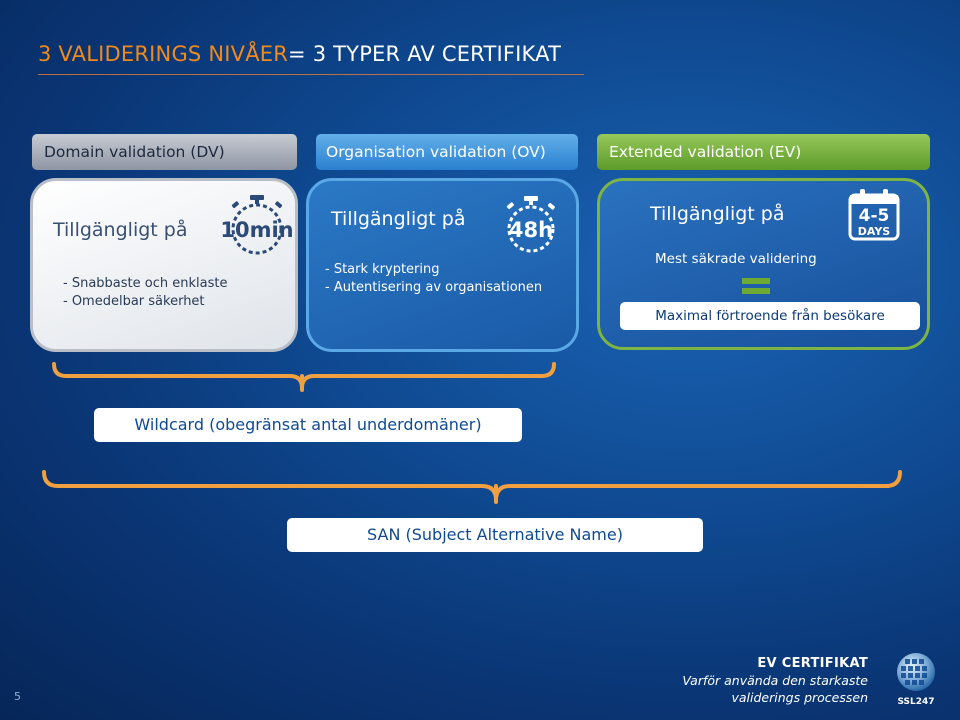  What do you see at coordinates (145, 283) in the screenshot?
I see `dv-bullet-1: - Snabbaste och enklaste` at bounding box center [145, 283].